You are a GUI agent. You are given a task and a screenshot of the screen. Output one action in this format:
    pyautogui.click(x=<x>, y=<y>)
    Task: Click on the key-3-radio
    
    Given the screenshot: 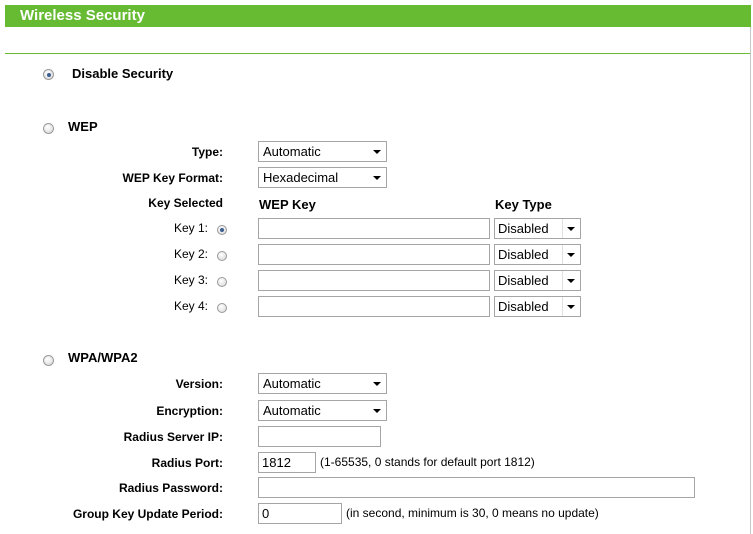 What is the action you would take?
    pyautogui.click(x=222, y=282)
    